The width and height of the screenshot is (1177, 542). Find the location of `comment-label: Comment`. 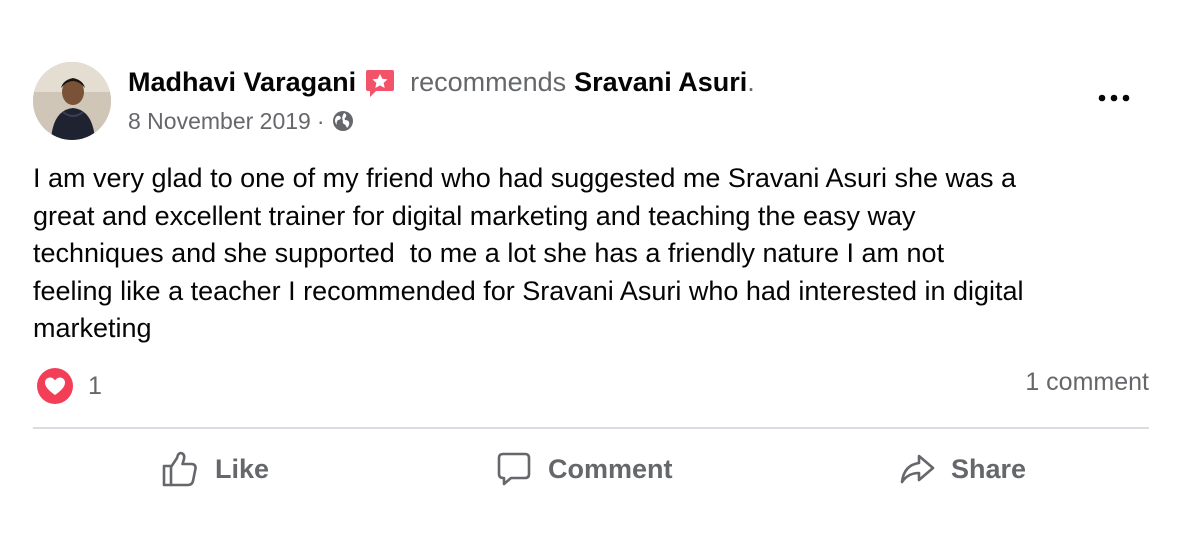

comment-label: Comment is located at coordinates (610, 468).